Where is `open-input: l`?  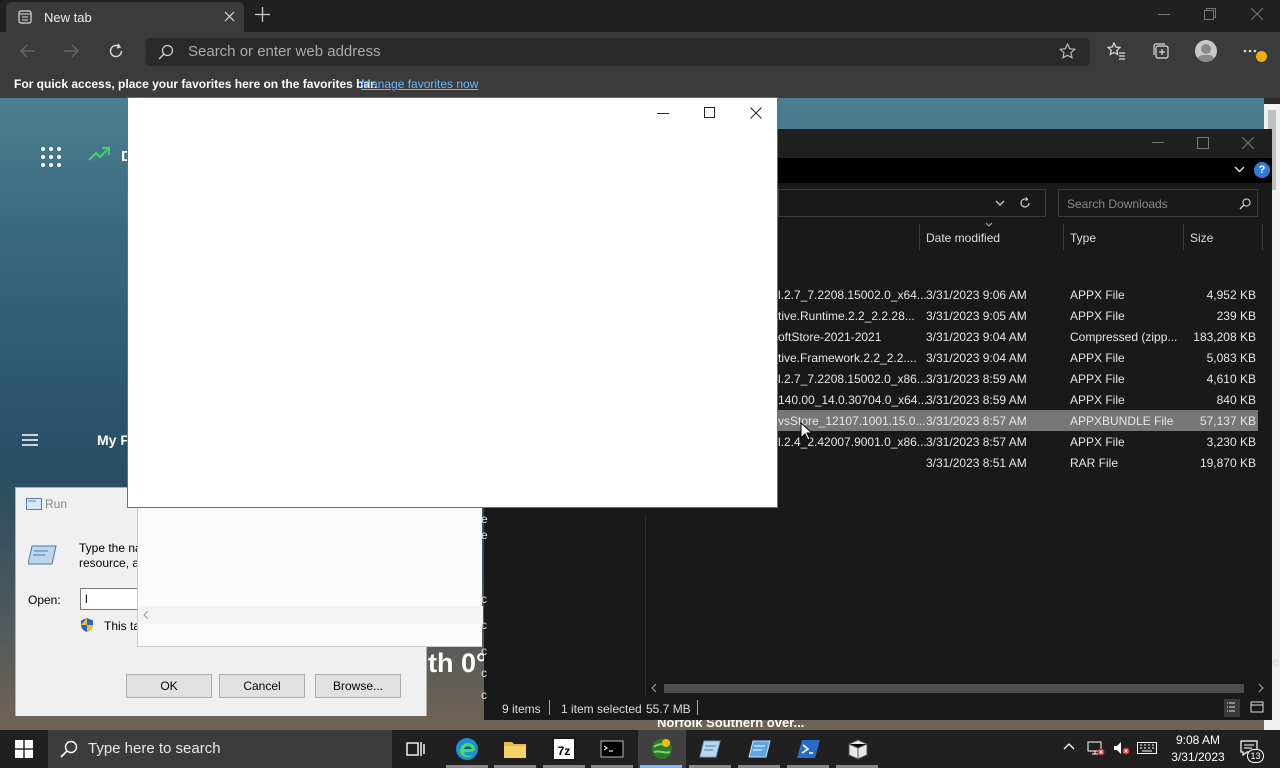
open-input: l is located at coordinates (110, 599).